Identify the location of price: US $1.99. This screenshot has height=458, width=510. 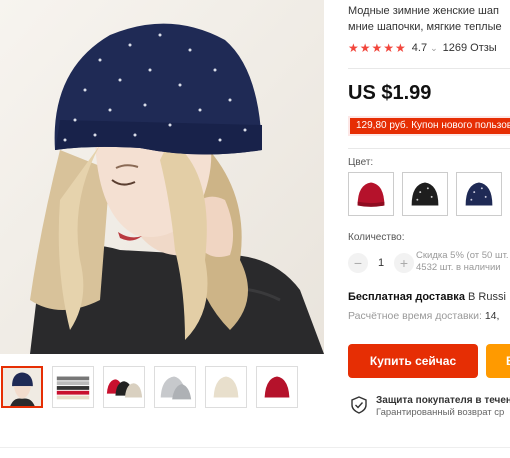
(390, 93).